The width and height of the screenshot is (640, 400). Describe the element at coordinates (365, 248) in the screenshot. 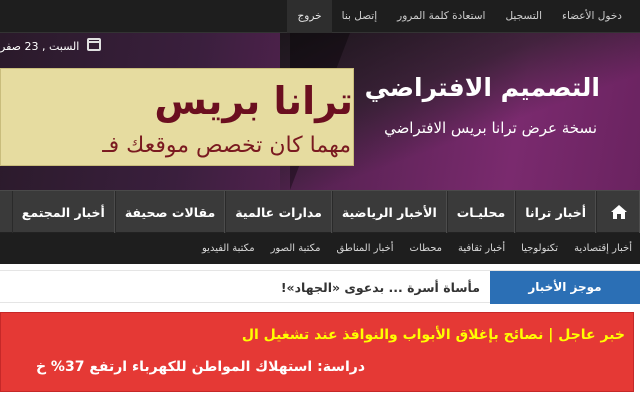

I see `subnav-item-regions: أخبار المناطق` at that location.